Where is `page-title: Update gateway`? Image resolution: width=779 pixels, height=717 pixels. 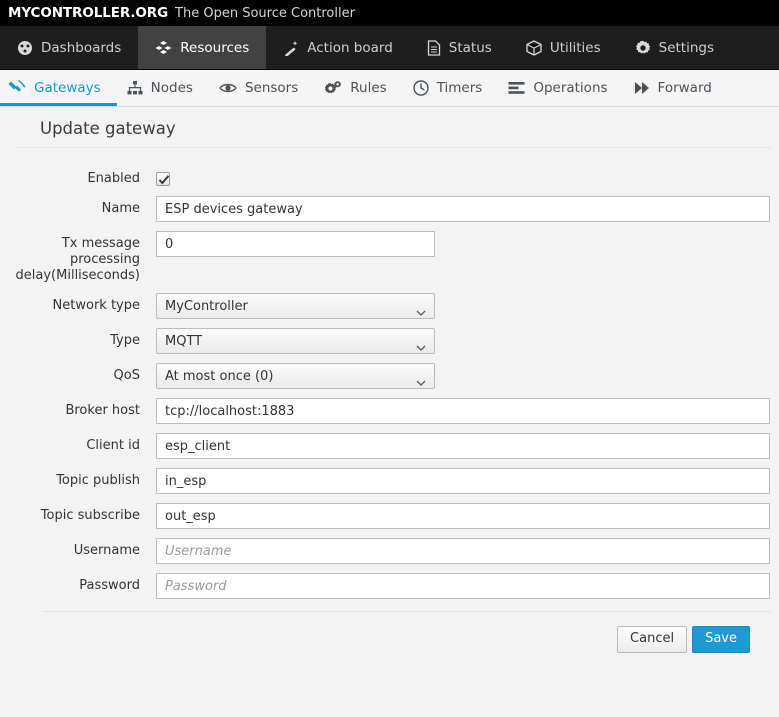
page-title: Update gateway is located at coordinates (393, 133).